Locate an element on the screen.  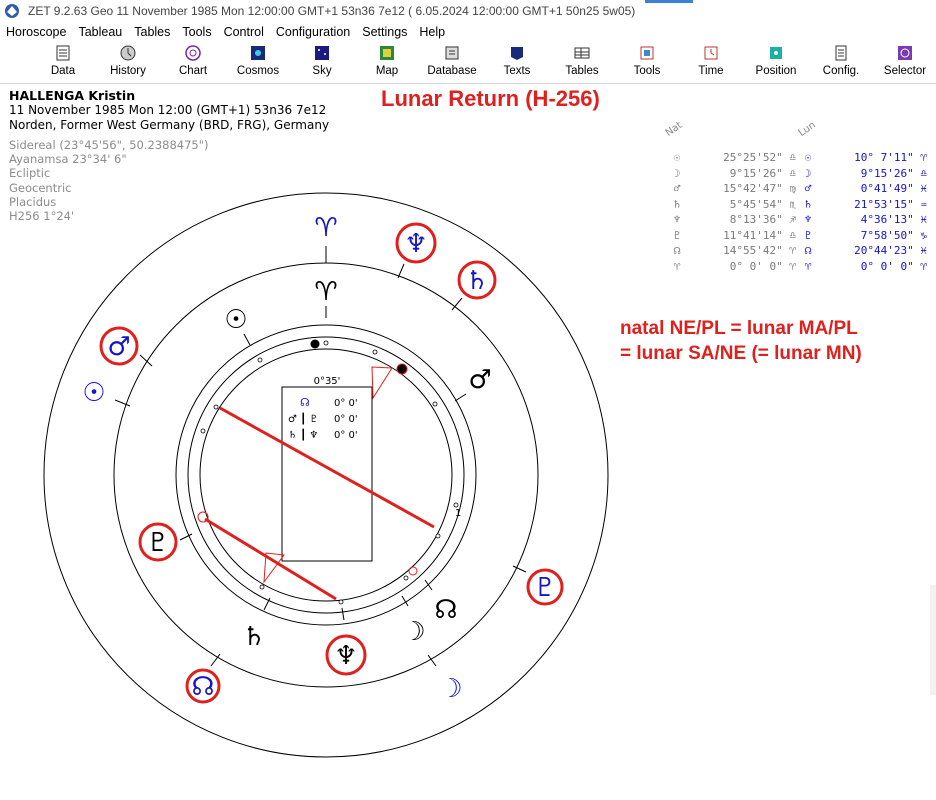
lunar-mars-glyph: ♂ is located at coordinates (118, 347).